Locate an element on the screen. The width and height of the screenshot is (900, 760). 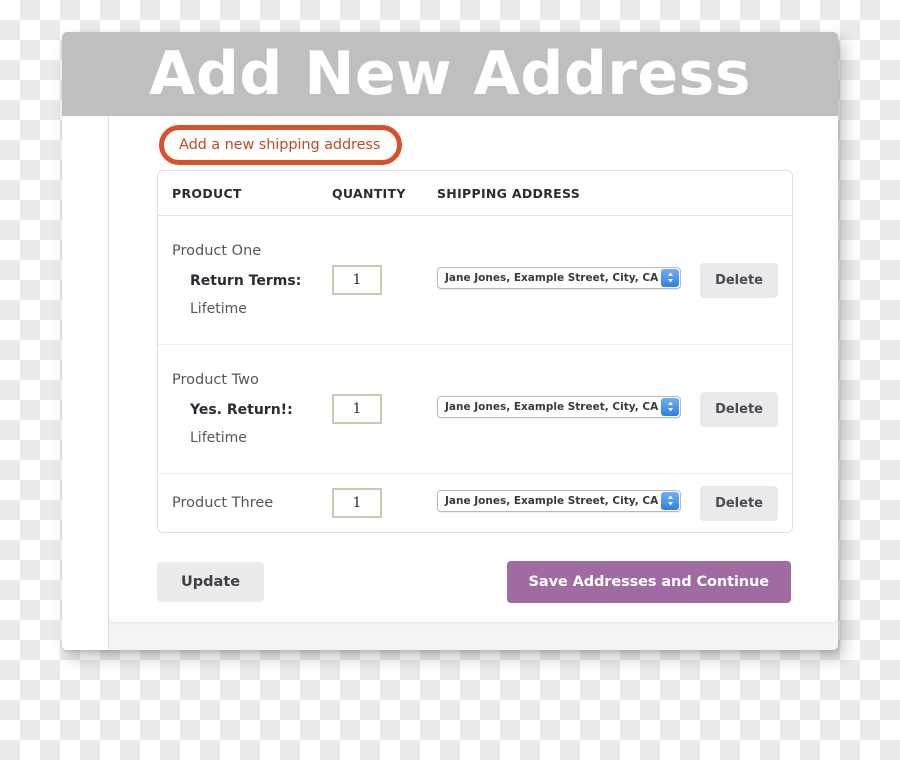
column-header-product: PRODUCT is located at coordinates (207, 193).